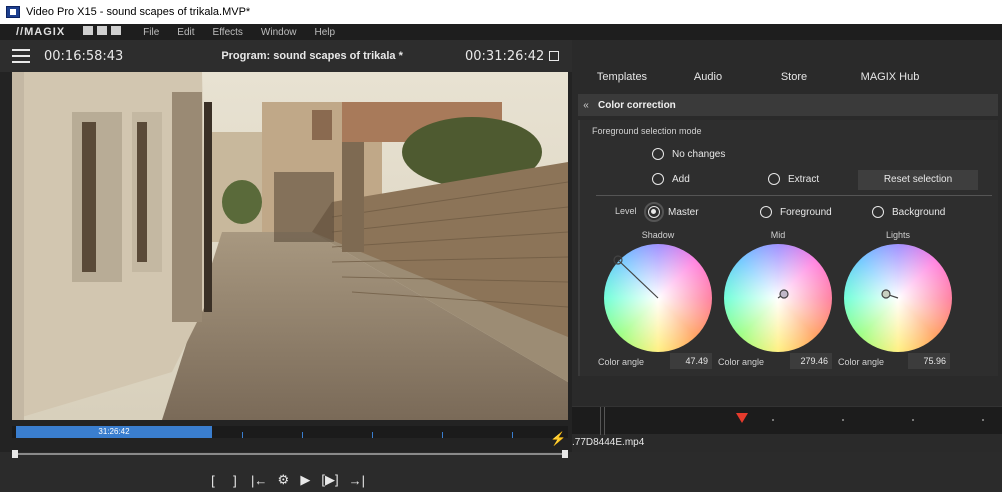 The height and width of the screenshot is (492, 1002). I want to click on double-chevron-left-icon: «, so click(586, 105).